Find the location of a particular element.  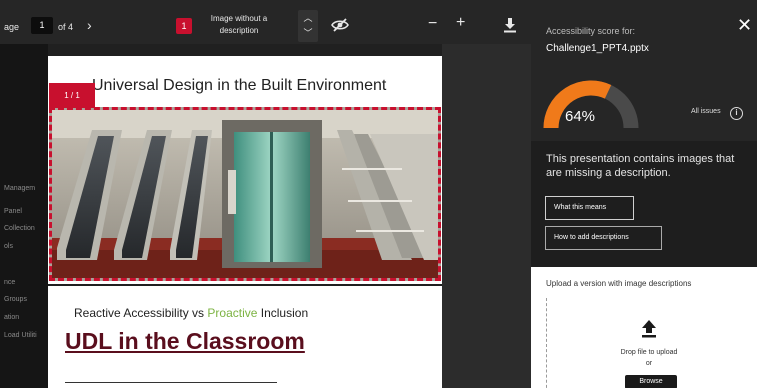

sidebar-item: ation is located at coordinates (11, 317).